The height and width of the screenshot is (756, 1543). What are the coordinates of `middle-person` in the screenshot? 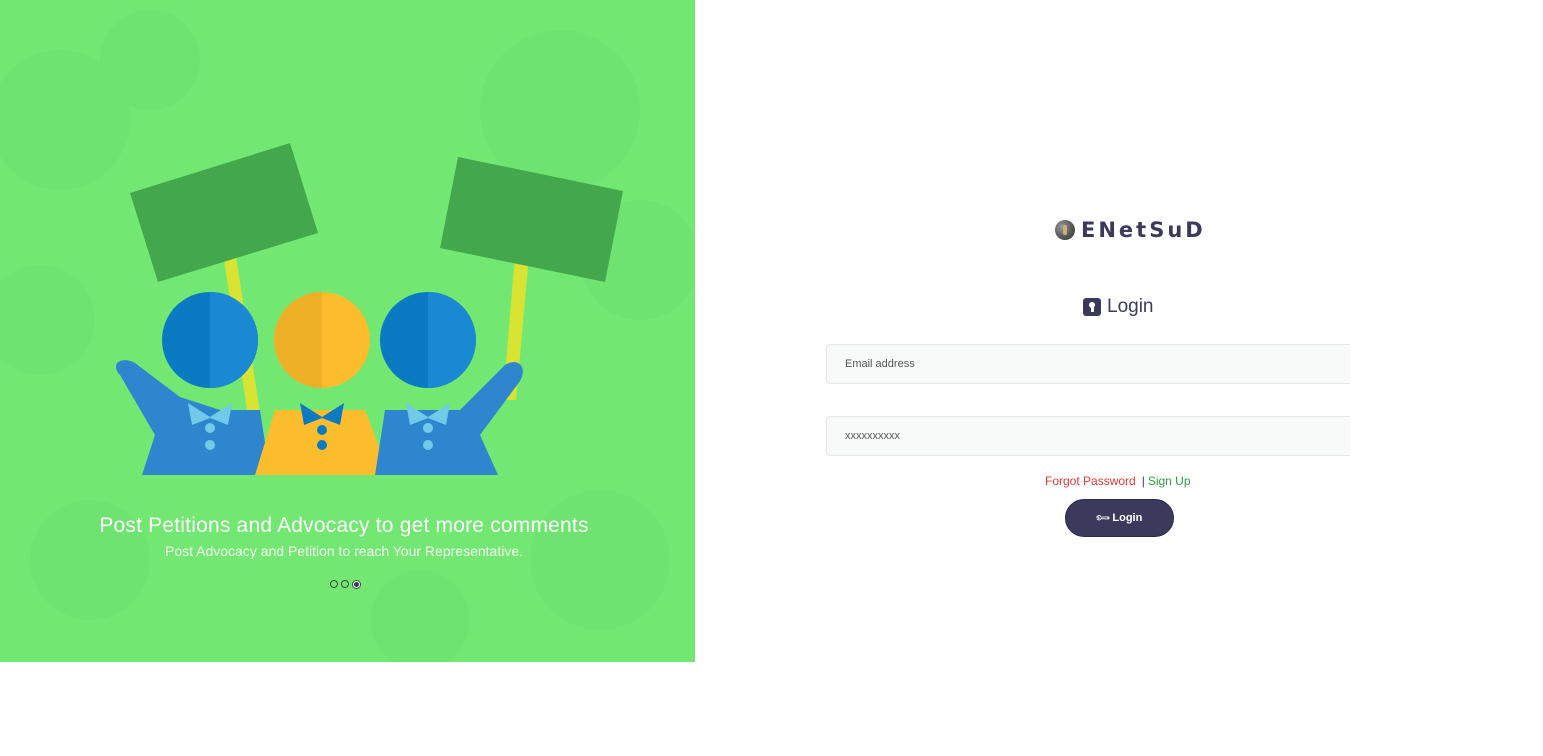 It's located at (322, 383).